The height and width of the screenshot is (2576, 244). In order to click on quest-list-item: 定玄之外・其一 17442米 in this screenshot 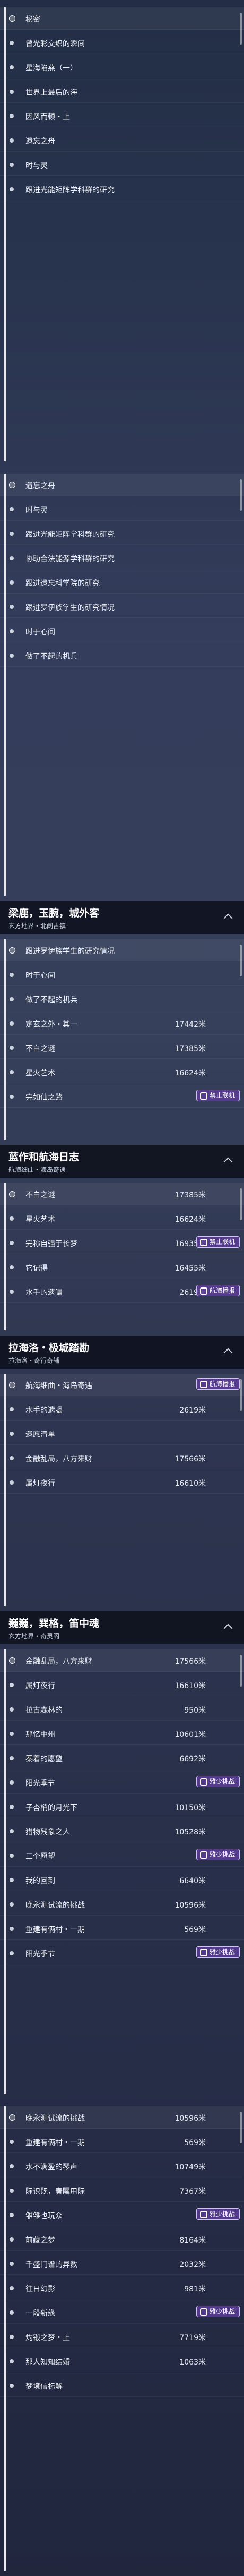, I will do `click(122, 1023)`.